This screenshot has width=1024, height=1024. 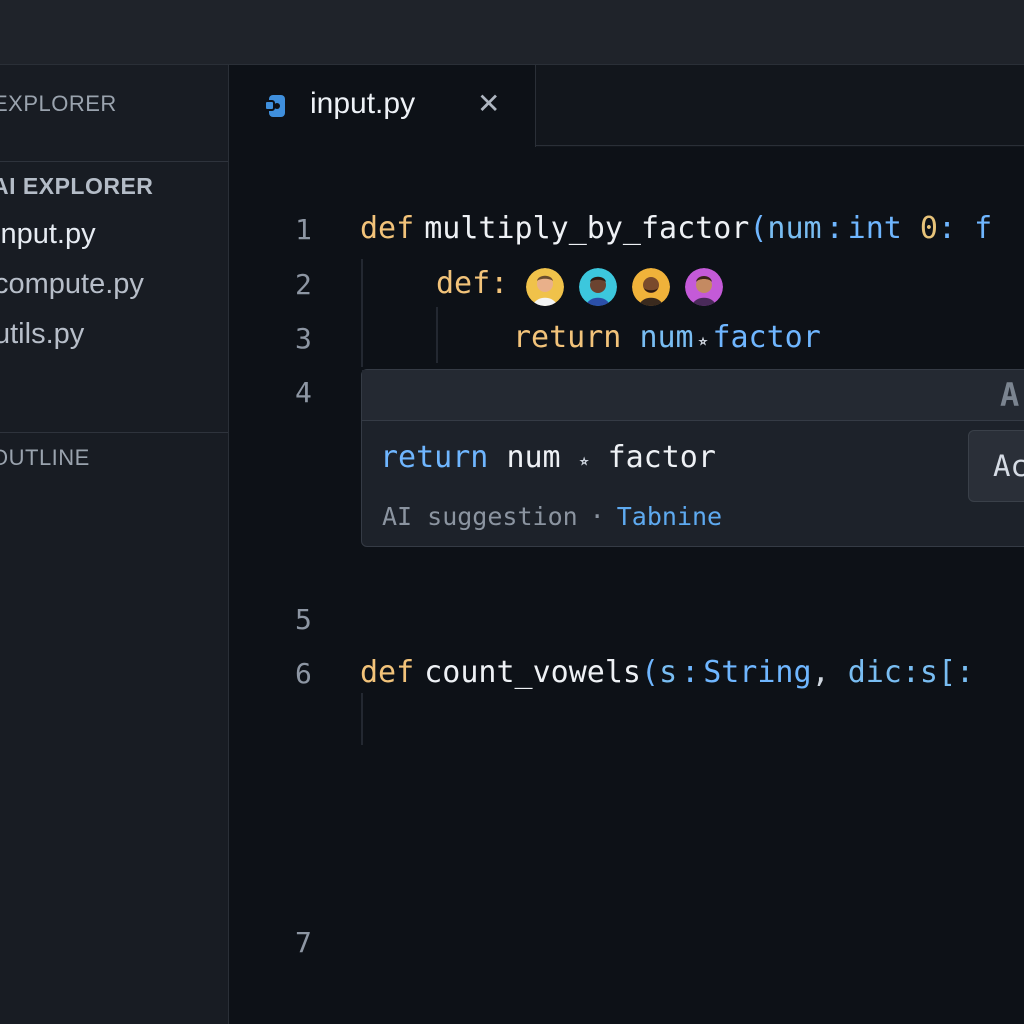 What do you see at coordinates (480, 516) in the screenshot?
I see `suggestion-label: AI suggestion` at bounding box center [480, 516].